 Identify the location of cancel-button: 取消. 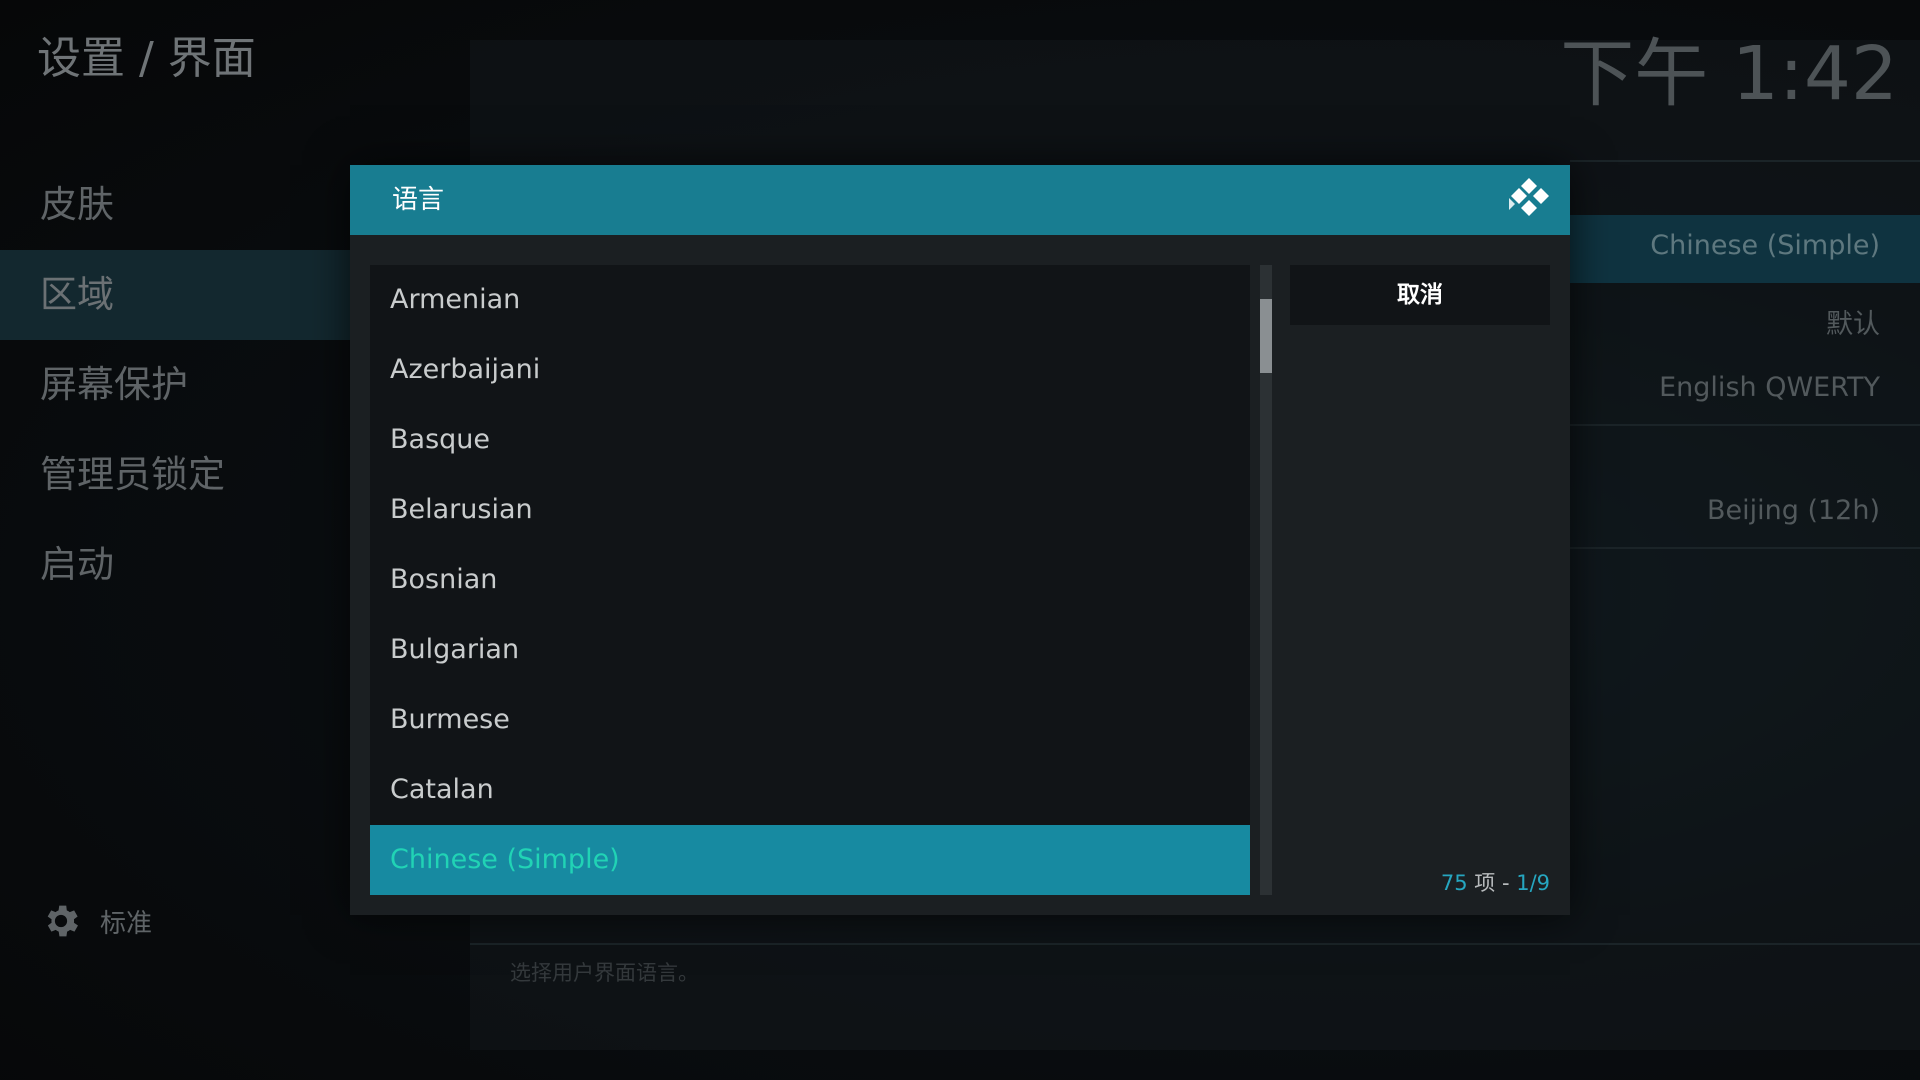
(1420, 295).